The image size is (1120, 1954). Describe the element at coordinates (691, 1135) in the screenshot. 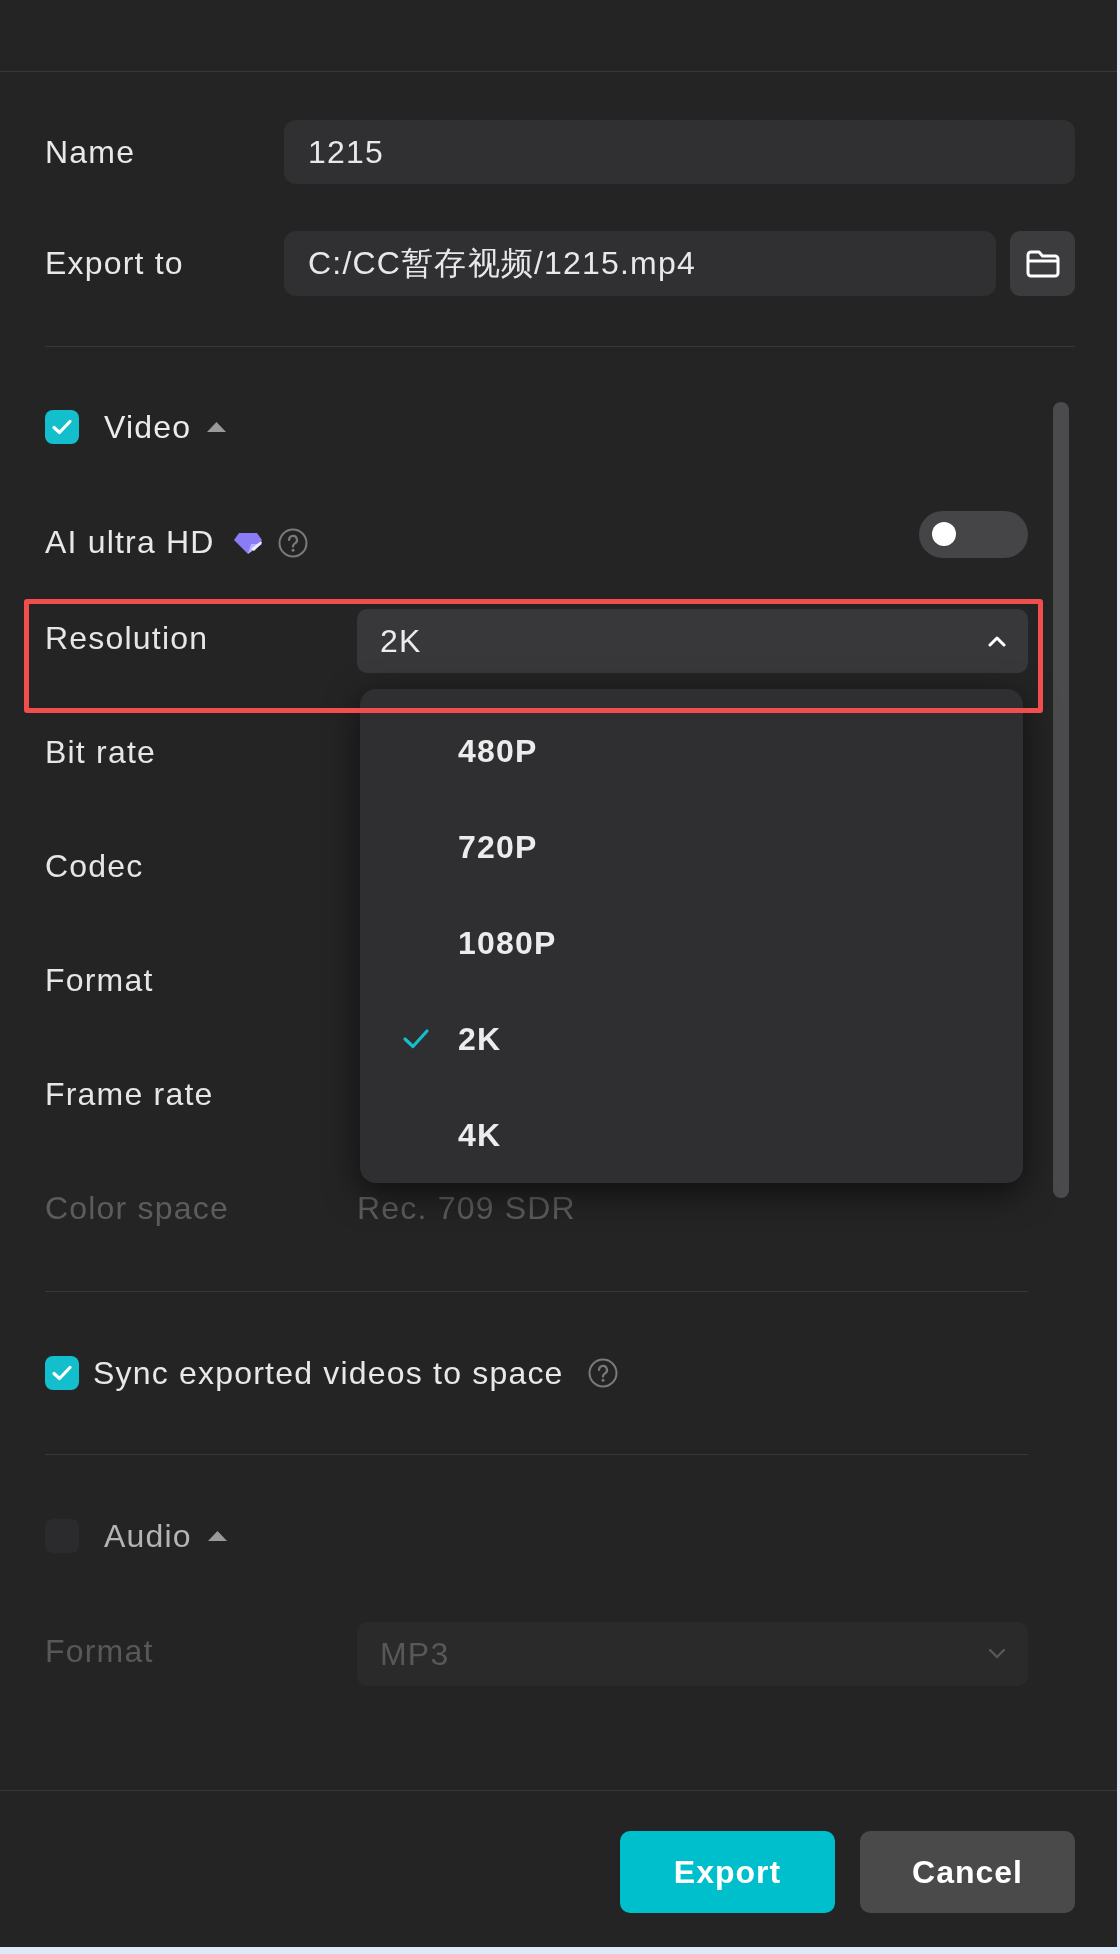

I see `dropdown-option: 4K` at that location.